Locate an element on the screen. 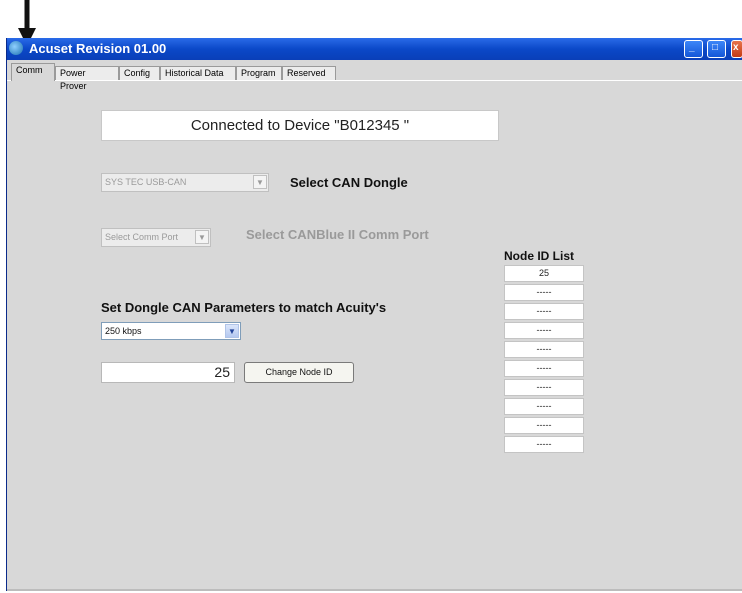  baud-rate-value: 250 kbps is located at coordinates (123, 331).